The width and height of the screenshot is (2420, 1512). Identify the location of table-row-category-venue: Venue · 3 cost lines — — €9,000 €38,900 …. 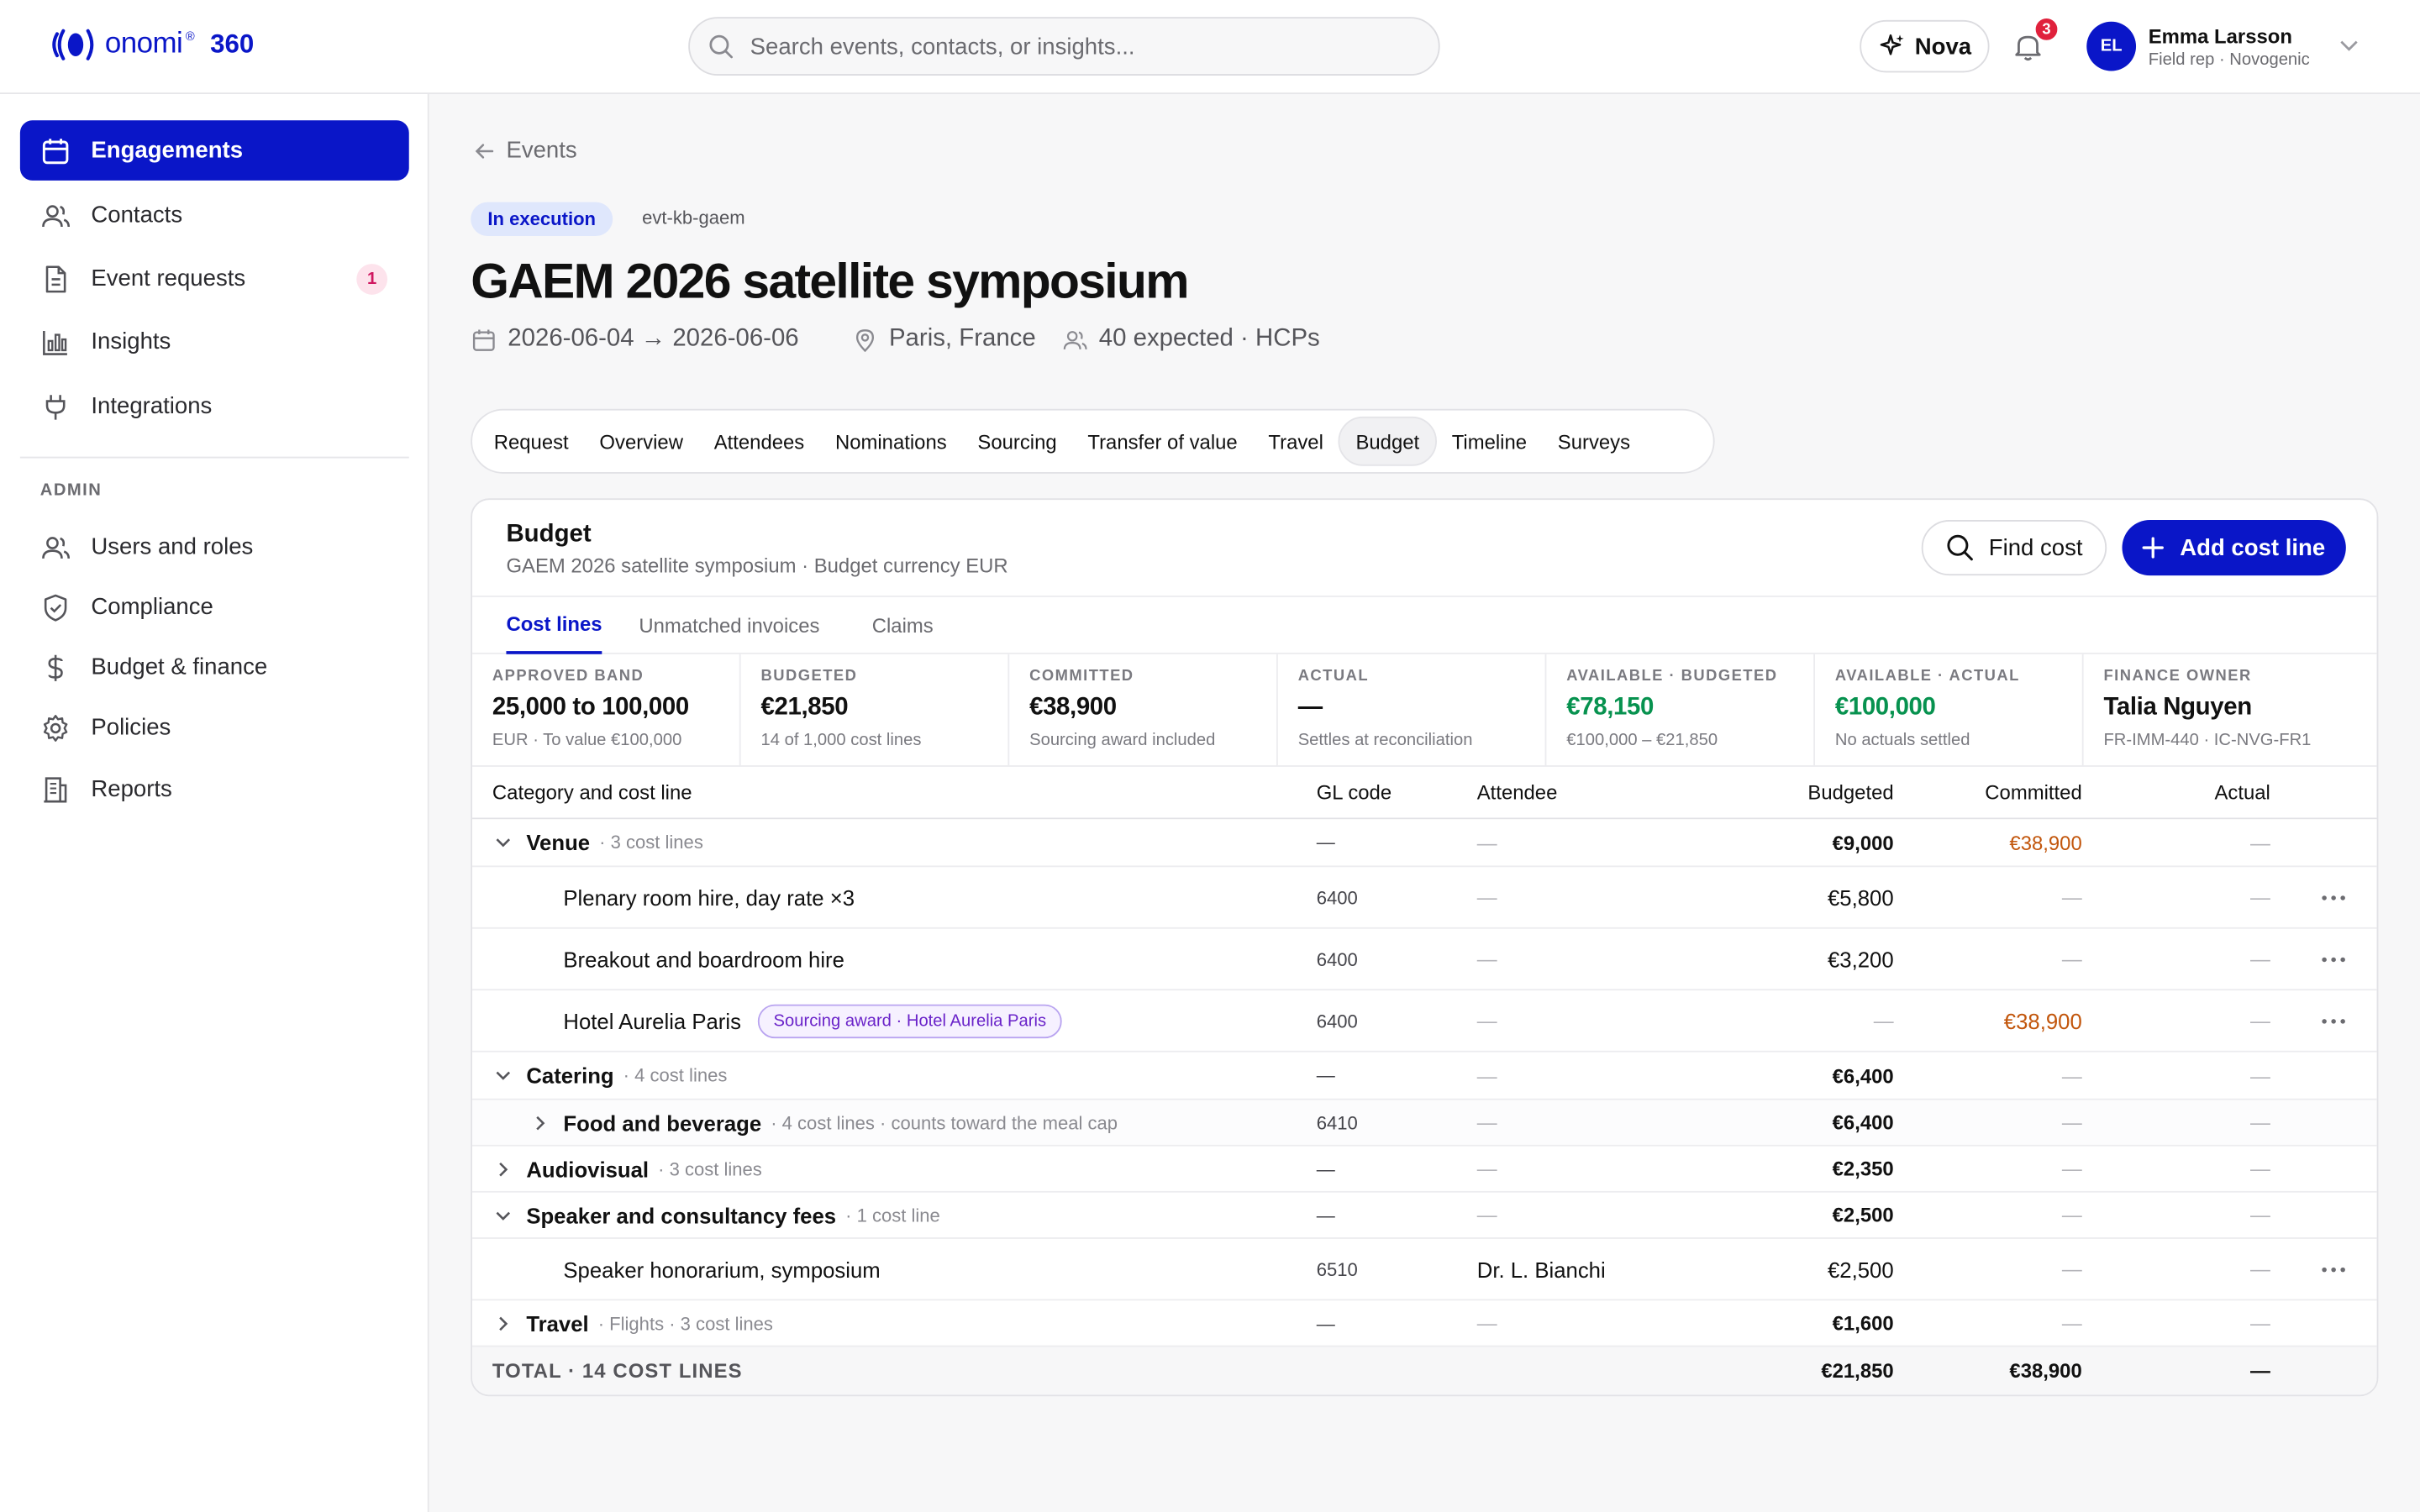
(1424, 843).